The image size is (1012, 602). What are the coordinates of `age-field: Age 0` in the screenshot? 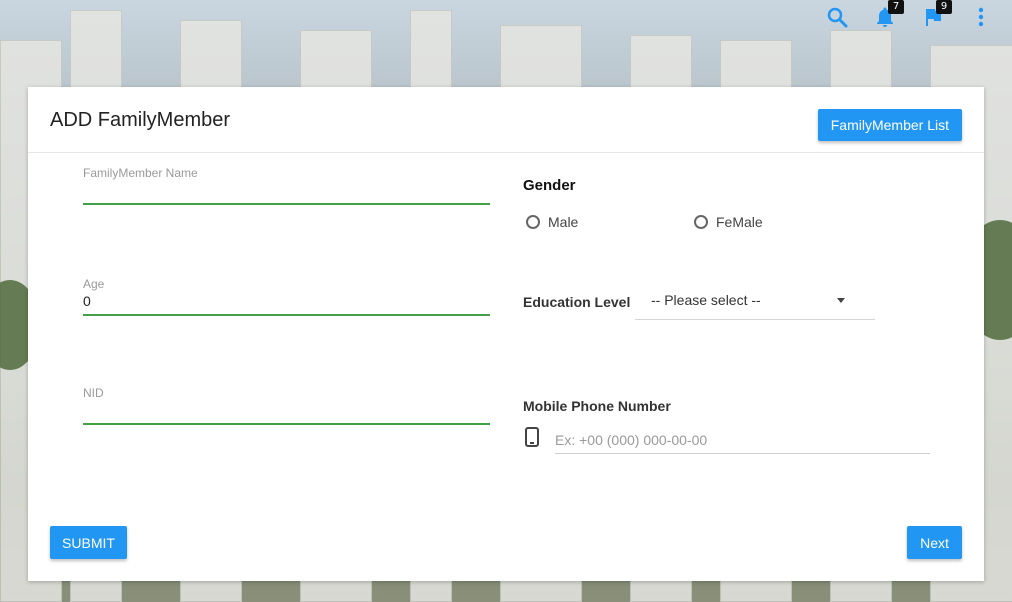 It's located at (286, 296).